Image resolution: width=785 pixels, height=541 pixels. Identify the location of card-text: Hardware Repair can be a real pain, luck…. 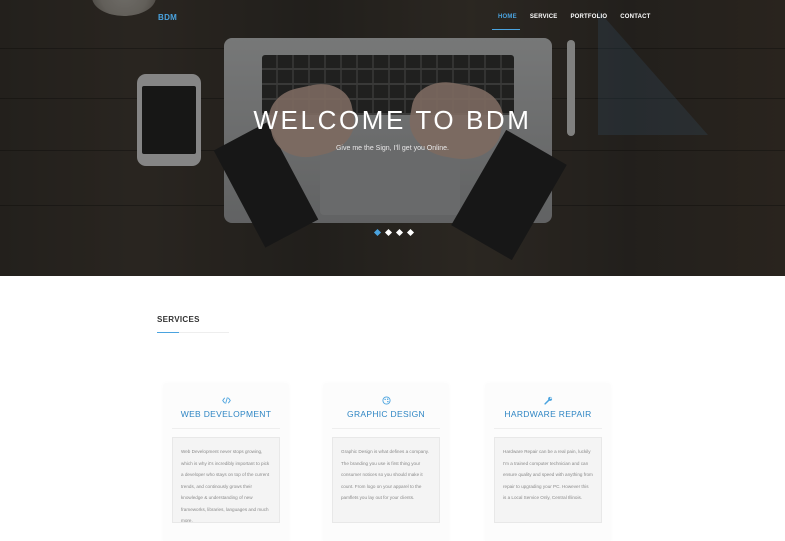
(548, 474).